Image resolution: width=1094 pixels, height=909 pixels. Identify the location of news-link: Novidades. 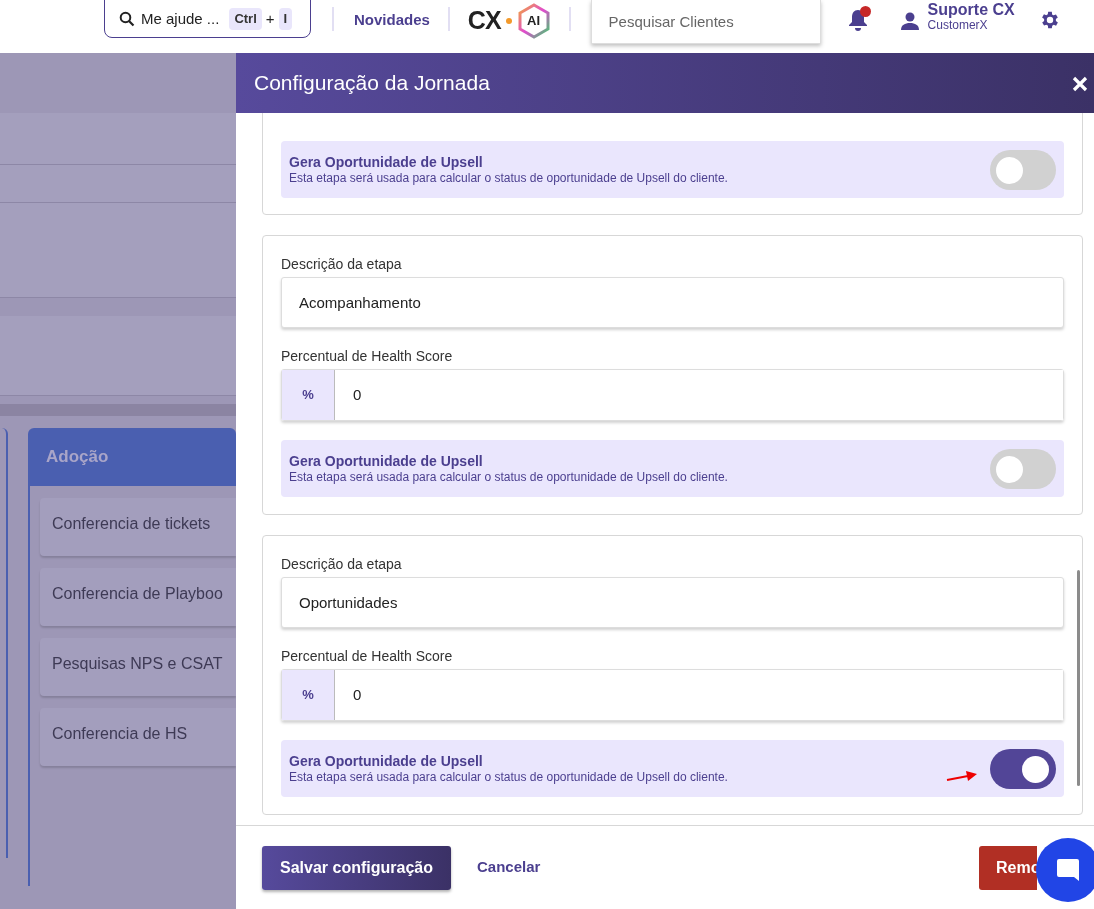
(392, 20).